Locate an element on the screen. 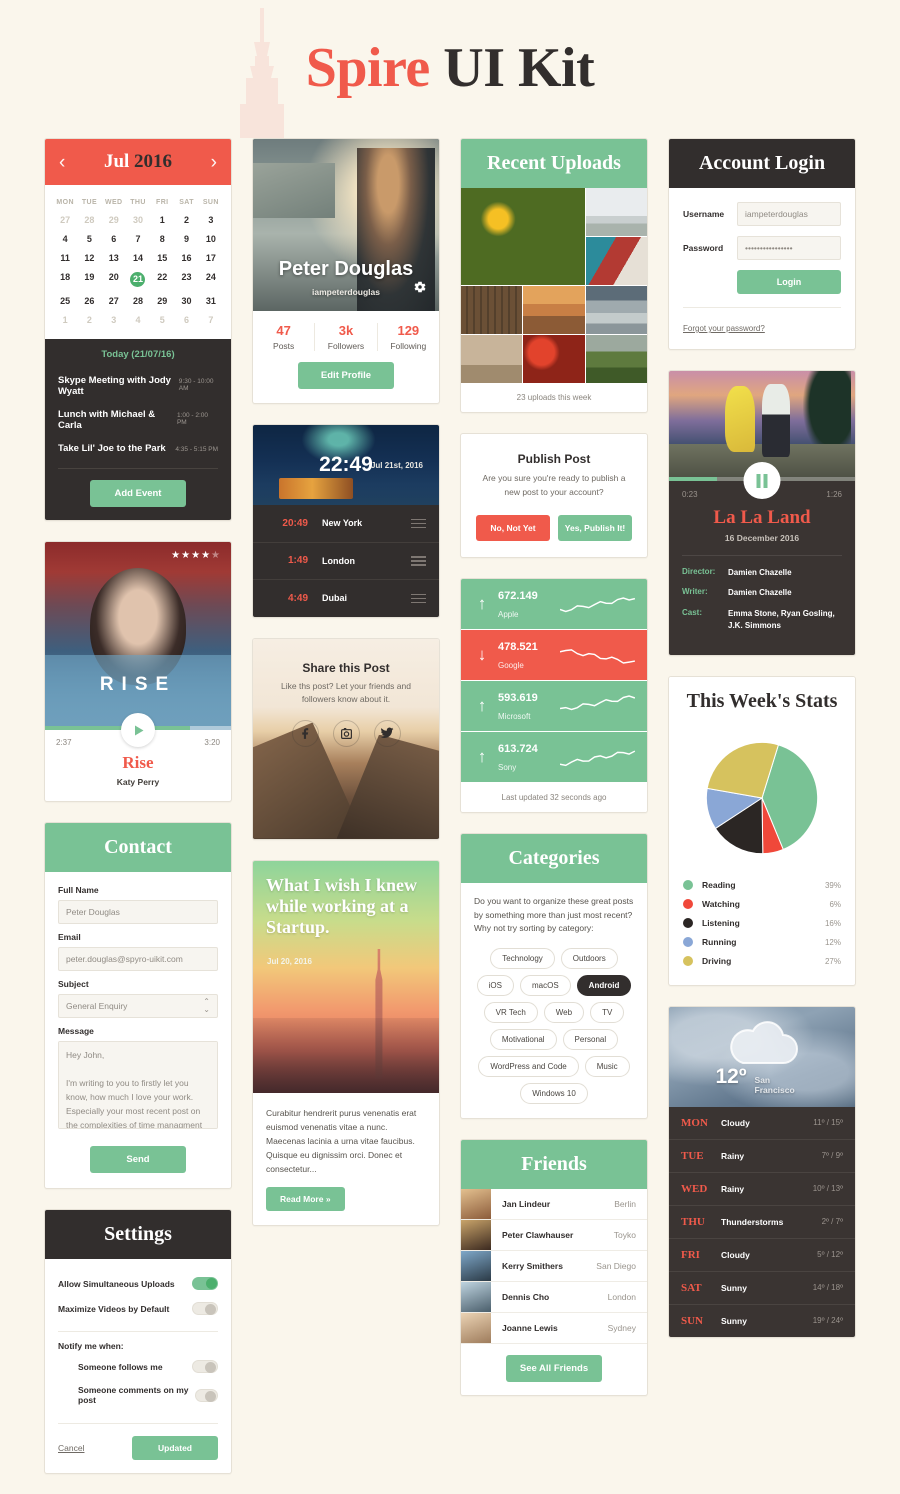 The width and height of the screenshot is (900, 1494). category-tag: Windows 10 is located at coordinates (554, 1093).